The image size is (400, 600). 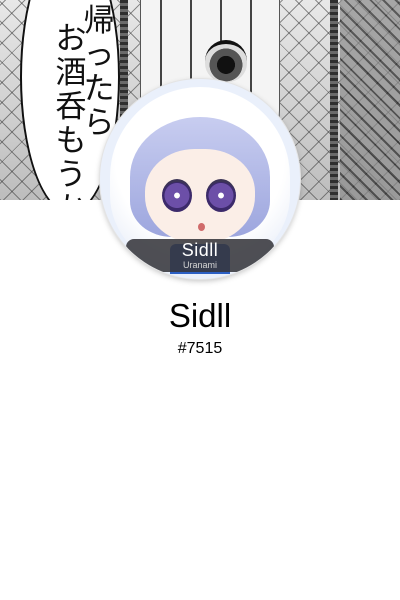 What do you see at coordinates (200, 250) in the screenshot?
I see `nameplate-name: Sidll` at bounding box center [200, 250].